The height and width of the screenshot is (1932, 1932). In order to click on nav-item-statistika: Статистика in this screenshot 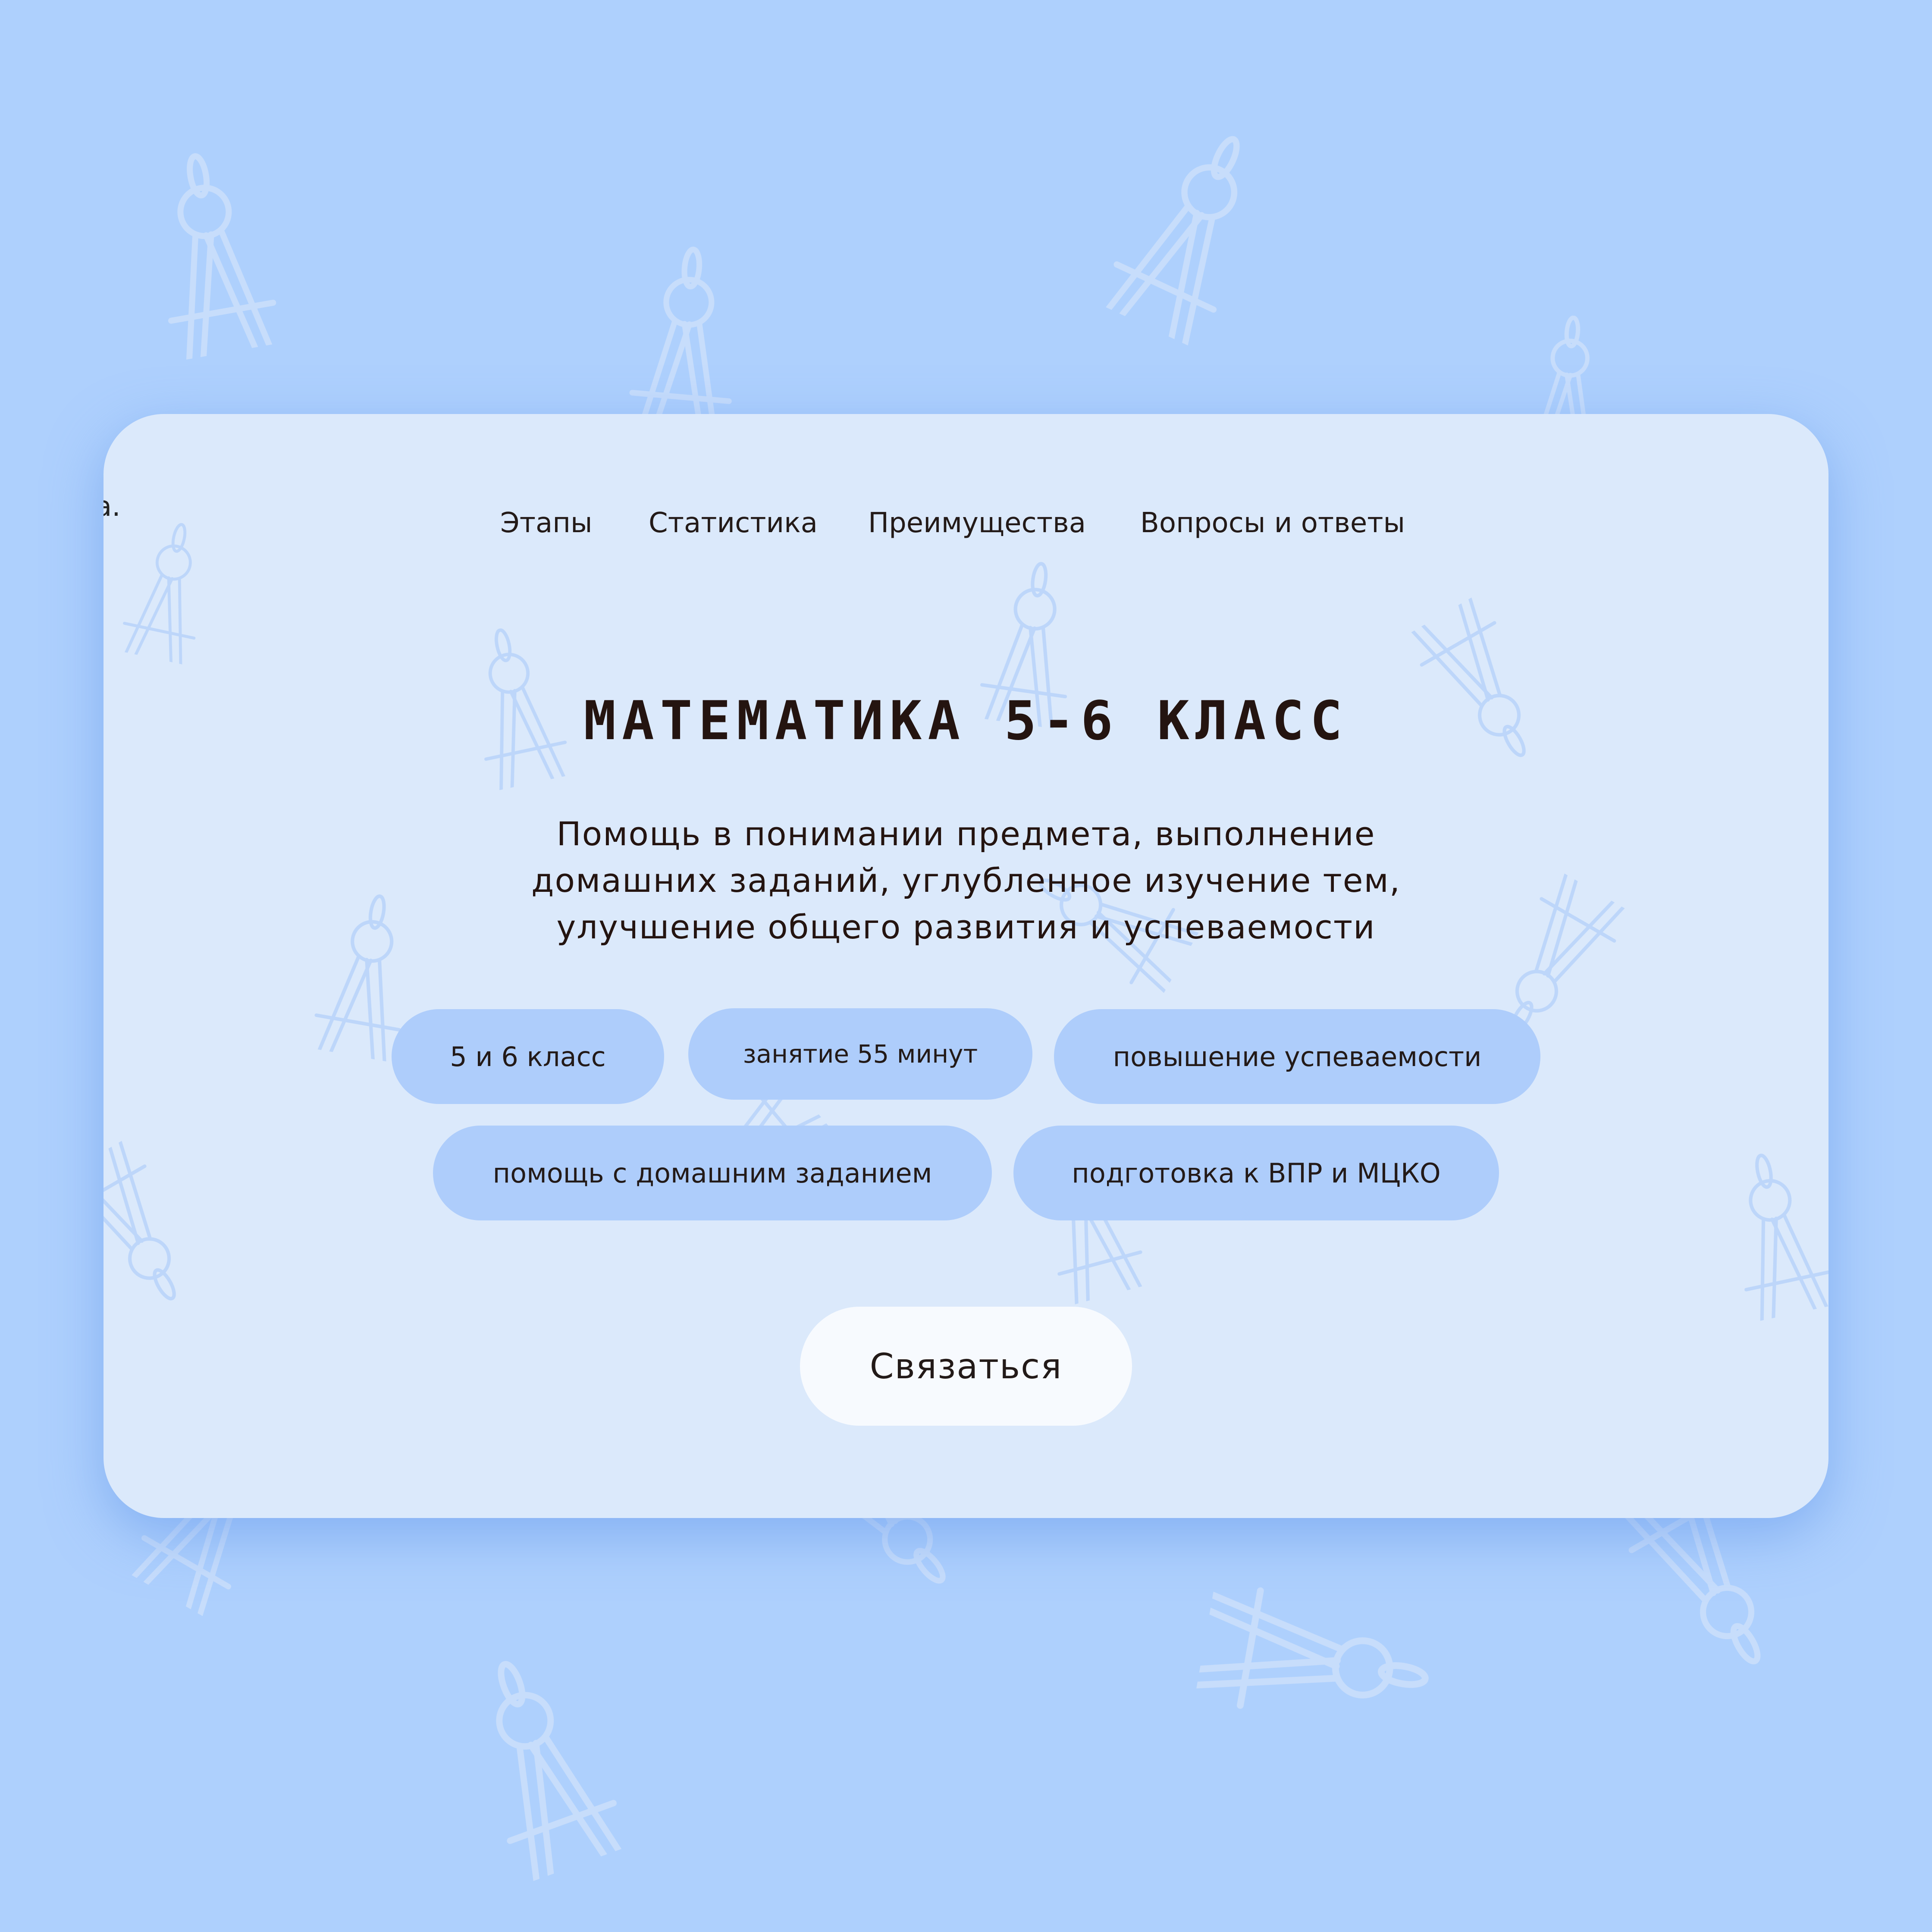, I will do `click(733, 523)`.